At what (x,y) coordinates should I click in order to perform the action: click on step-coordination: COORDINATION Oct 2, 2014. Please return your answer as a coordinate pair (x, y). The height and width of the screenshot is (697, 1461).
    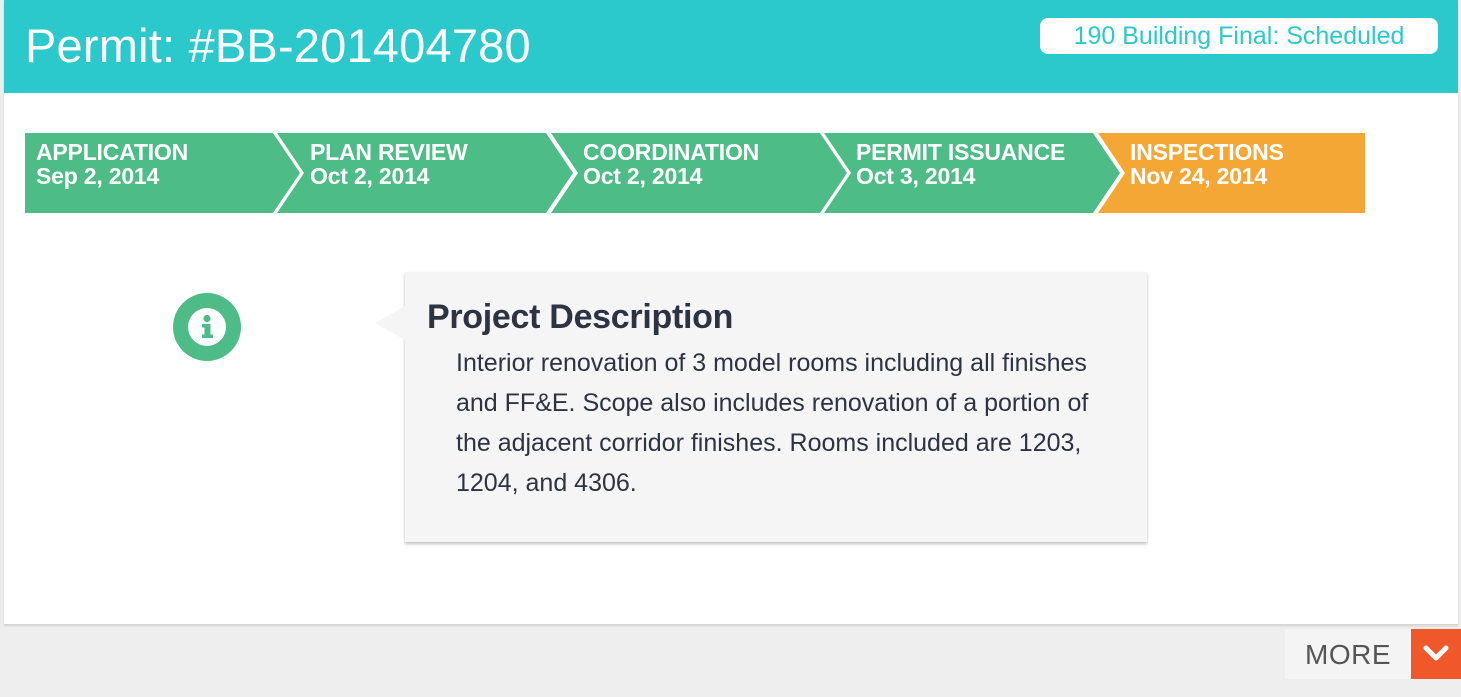
    Looking at the image, I should click on (699, 173).